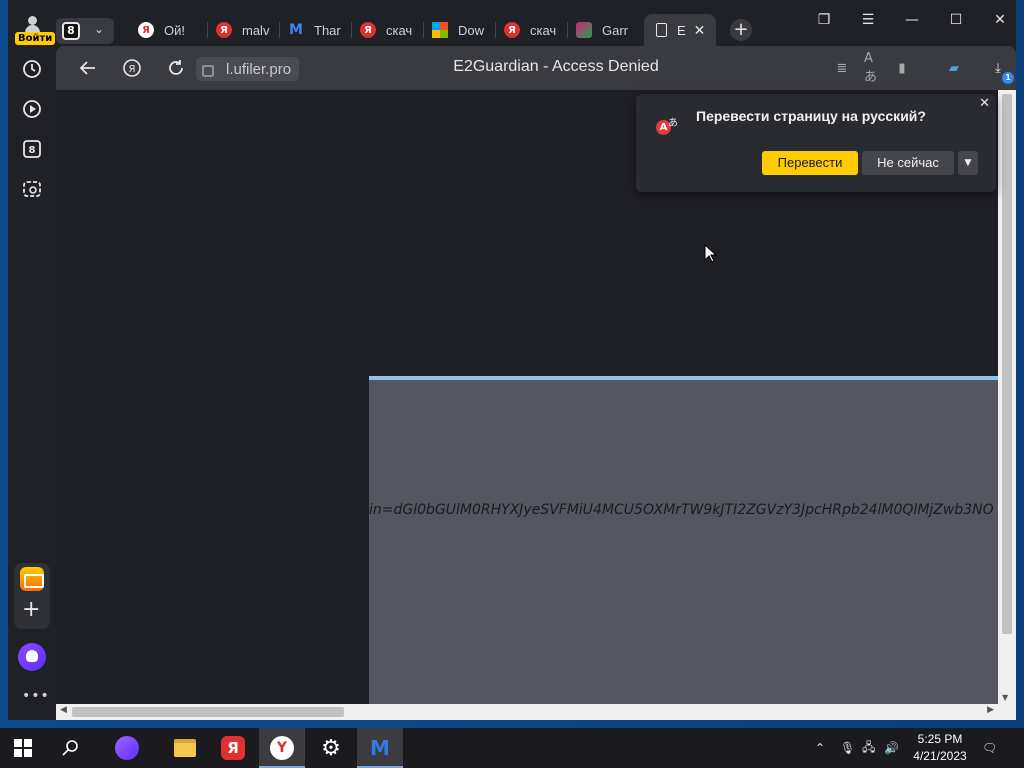  I want to click on yandex-home-button: Я, so click(132, 68).